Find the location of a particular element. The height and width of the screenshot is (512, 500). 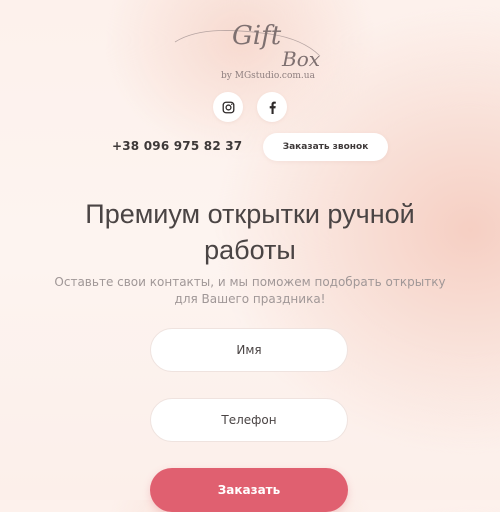

brand-logo: Gift Box by MGstudio.com.ua is located at coordinates (250, 47).